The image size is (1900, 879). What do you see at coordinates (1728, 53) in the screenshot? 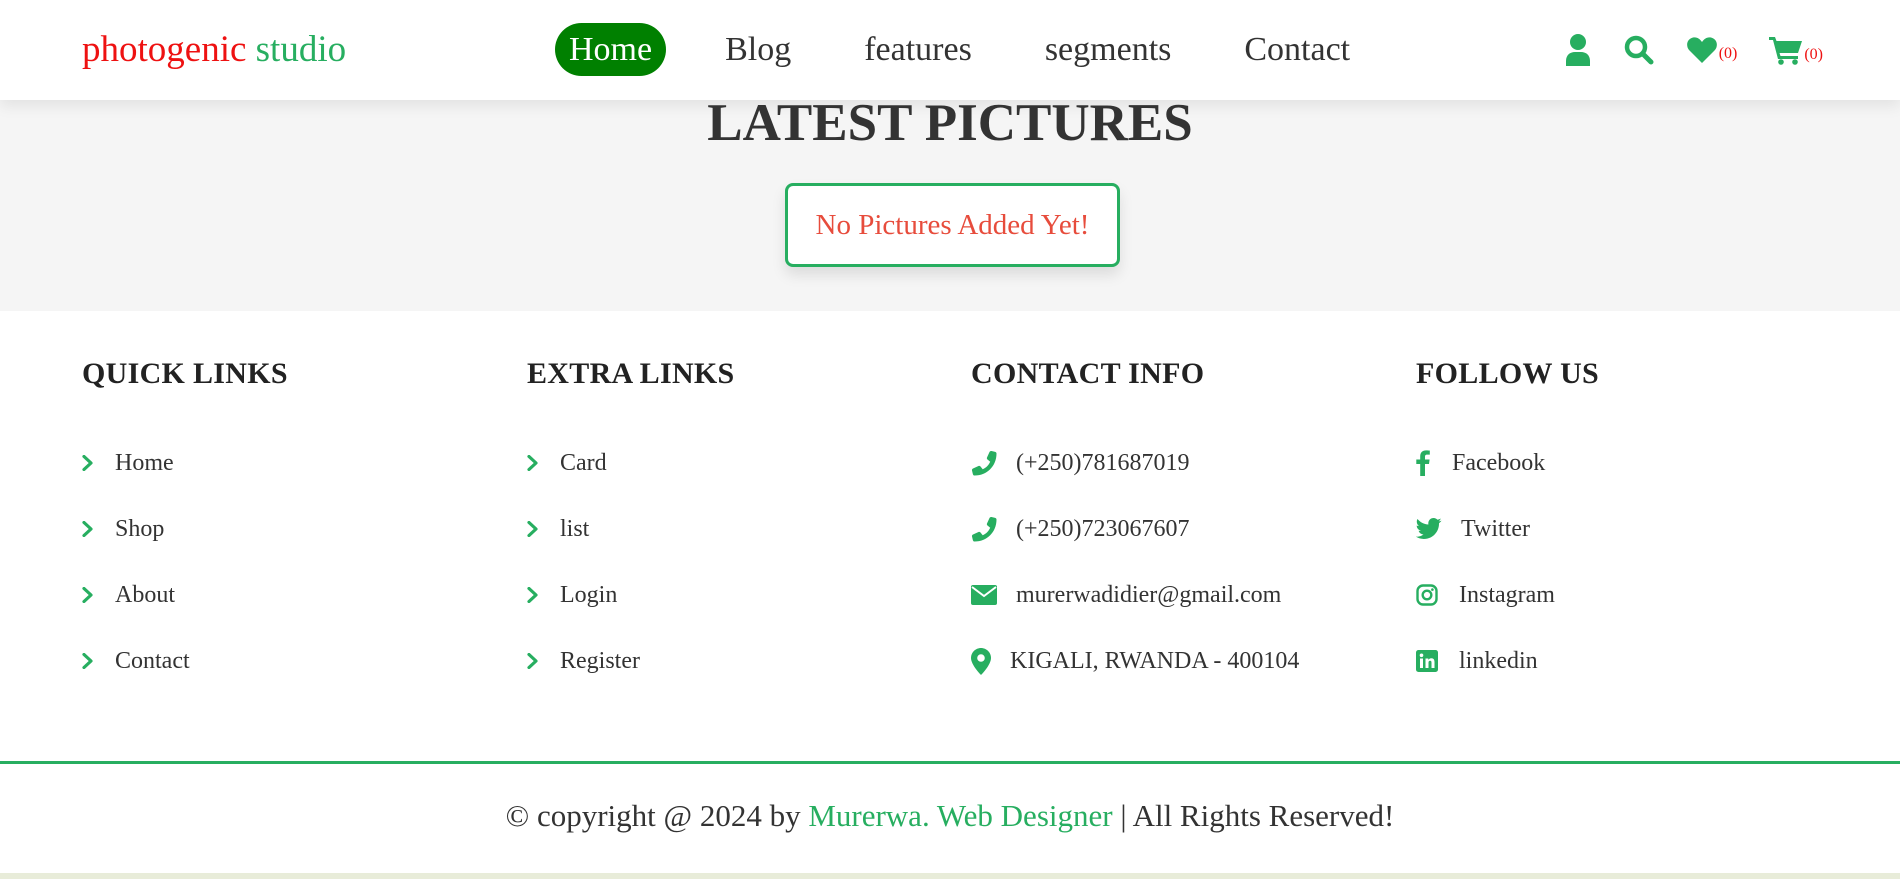
I see `wishlist-count: (0)` at bounding box center [1728, 53].